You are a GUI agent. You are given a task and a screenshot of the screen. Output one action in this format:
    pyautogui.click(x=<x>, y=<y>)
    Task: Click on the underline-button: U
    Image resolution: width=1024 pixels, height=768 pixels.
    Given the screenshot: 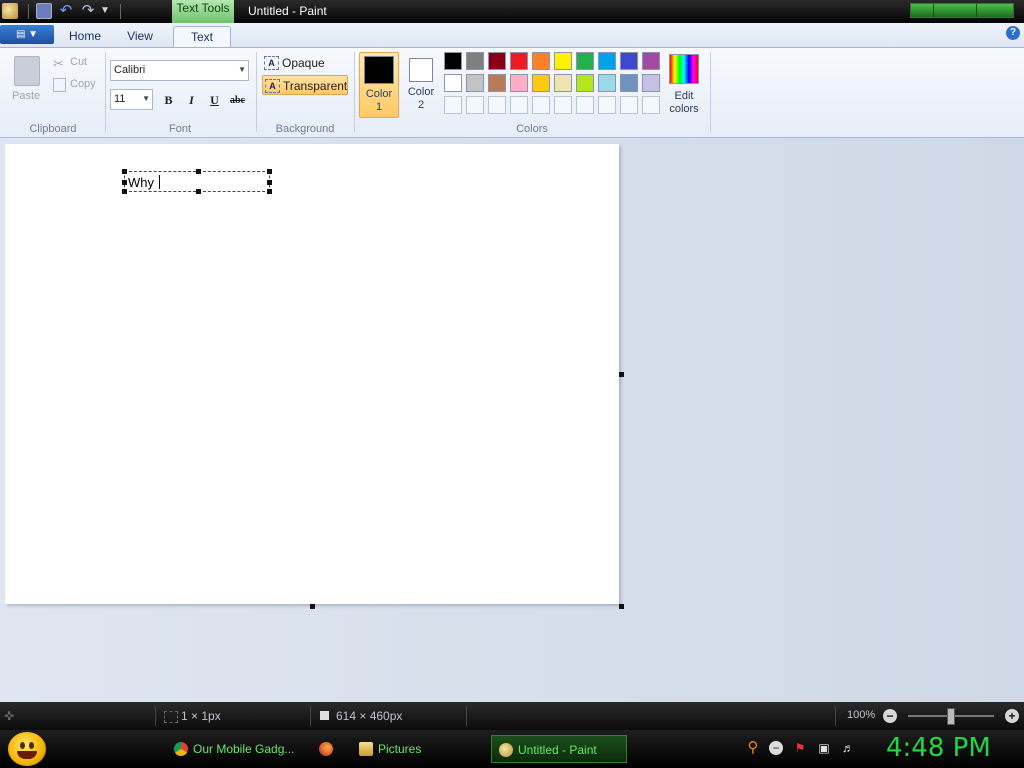 What is the action you would take?
    pyautogui.click(x=214, y=100)
    